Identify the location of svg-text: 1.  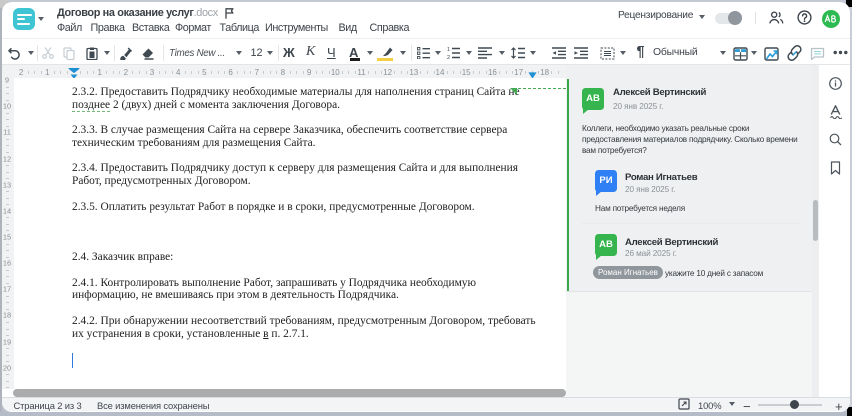
(448, 50).